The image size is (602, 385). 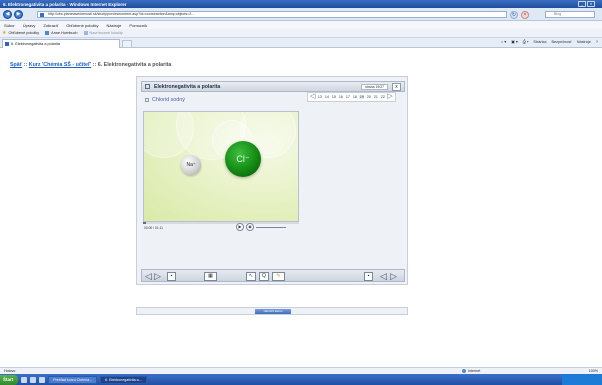 I want to click on timecode: 00:00 / 01:11, so click(x=154, y=228).